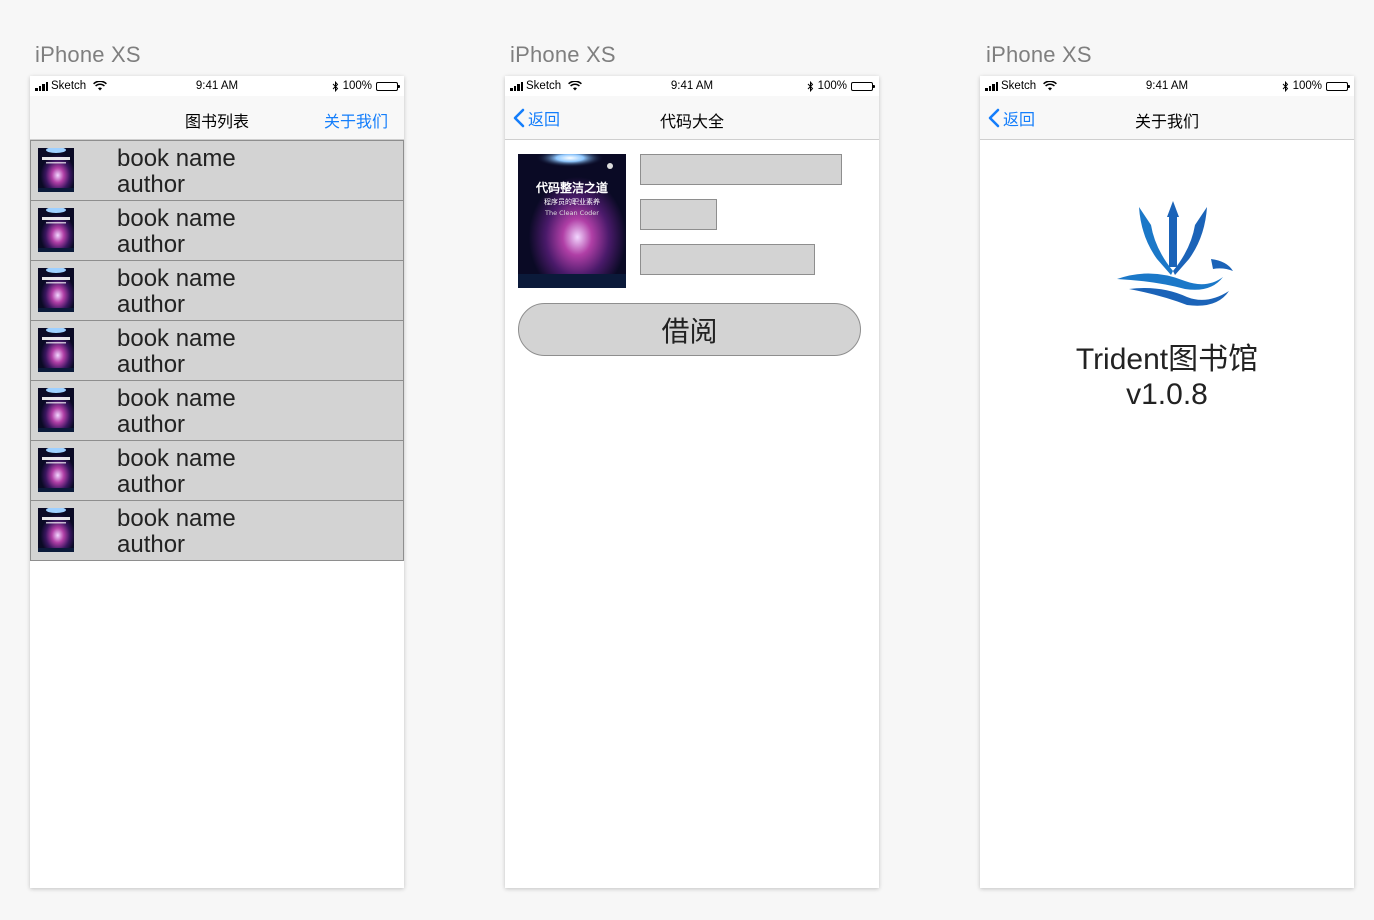 Image resolution: width=1374 pixels, height=920 pixels. Describe the element at coordinates (741, 169) in the screenshot. I see `book-title-field` at that location.